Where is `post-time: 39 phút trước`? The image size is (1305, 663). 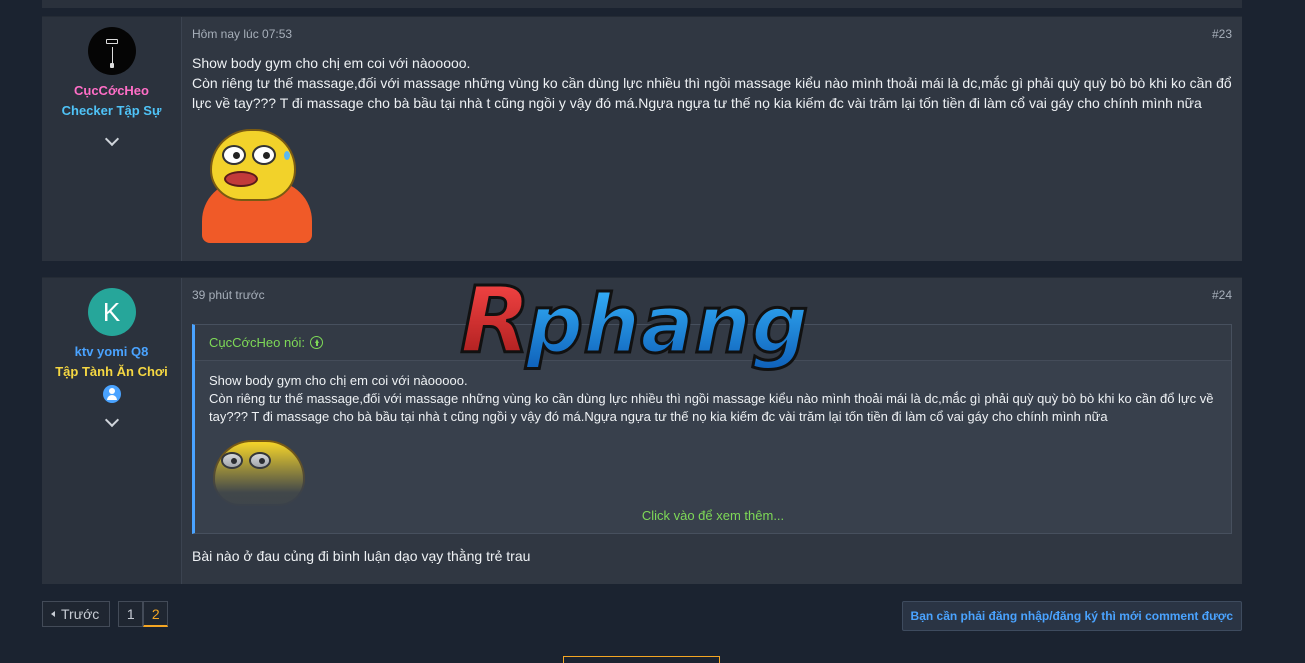
post-time: 39 phút trước is located at coordinates (228, 295).